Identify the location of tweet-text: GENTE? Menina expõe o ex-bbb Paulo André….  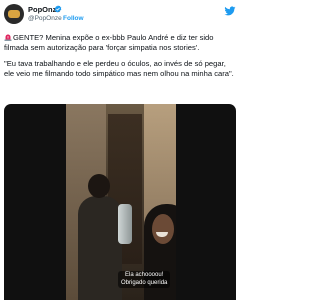
(120, 59).